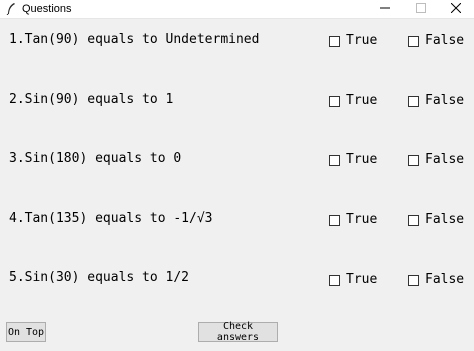  Describe the element at coordinates (334, 101) in the screenshot. I see `question-2-true-checkbox` at that location.